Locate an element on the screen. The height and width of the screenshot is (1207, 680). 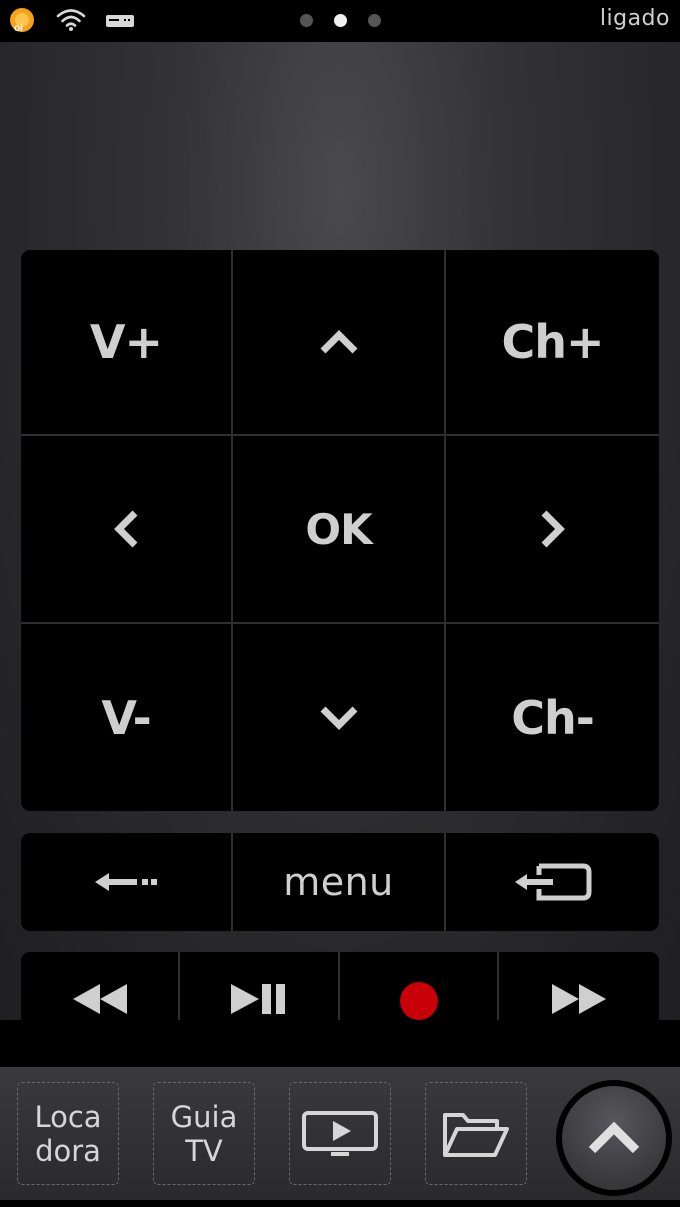
volume-up-button: V+ is located at coordinates (127, 343).